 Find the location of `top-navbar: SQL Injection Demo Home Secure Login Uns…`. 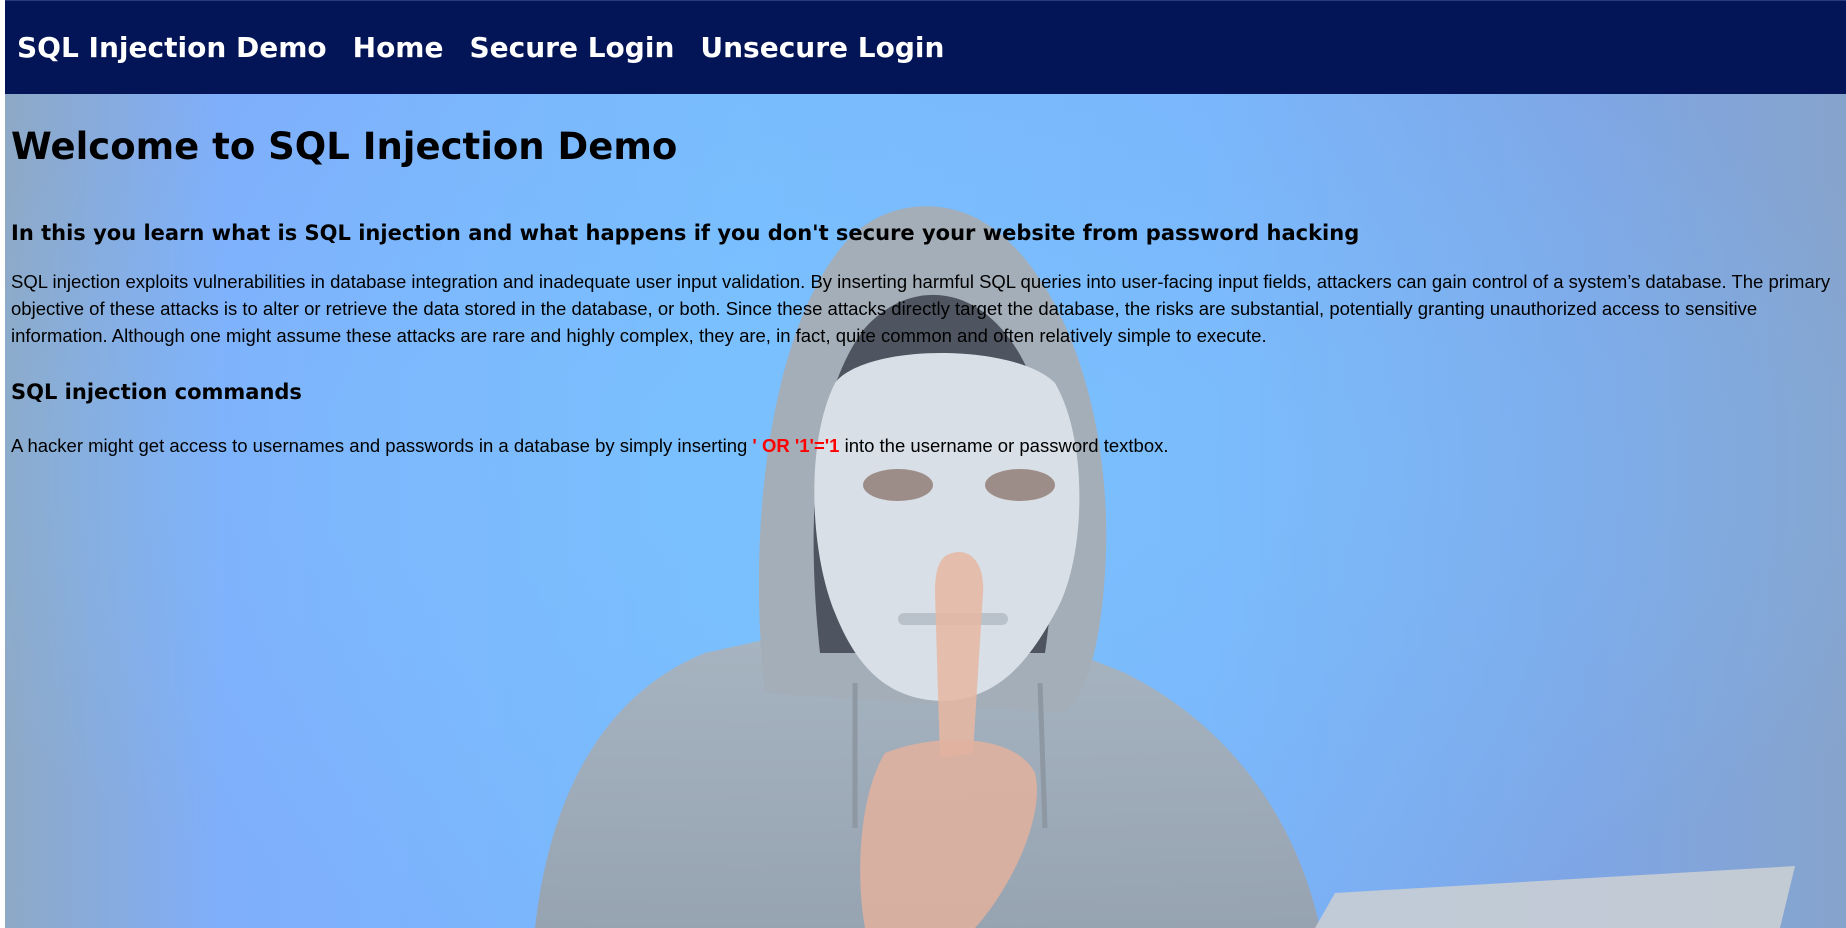

top-navbar: SQL Injection Demo Home Secure Login Uns… is located at coordinates (925, 47).